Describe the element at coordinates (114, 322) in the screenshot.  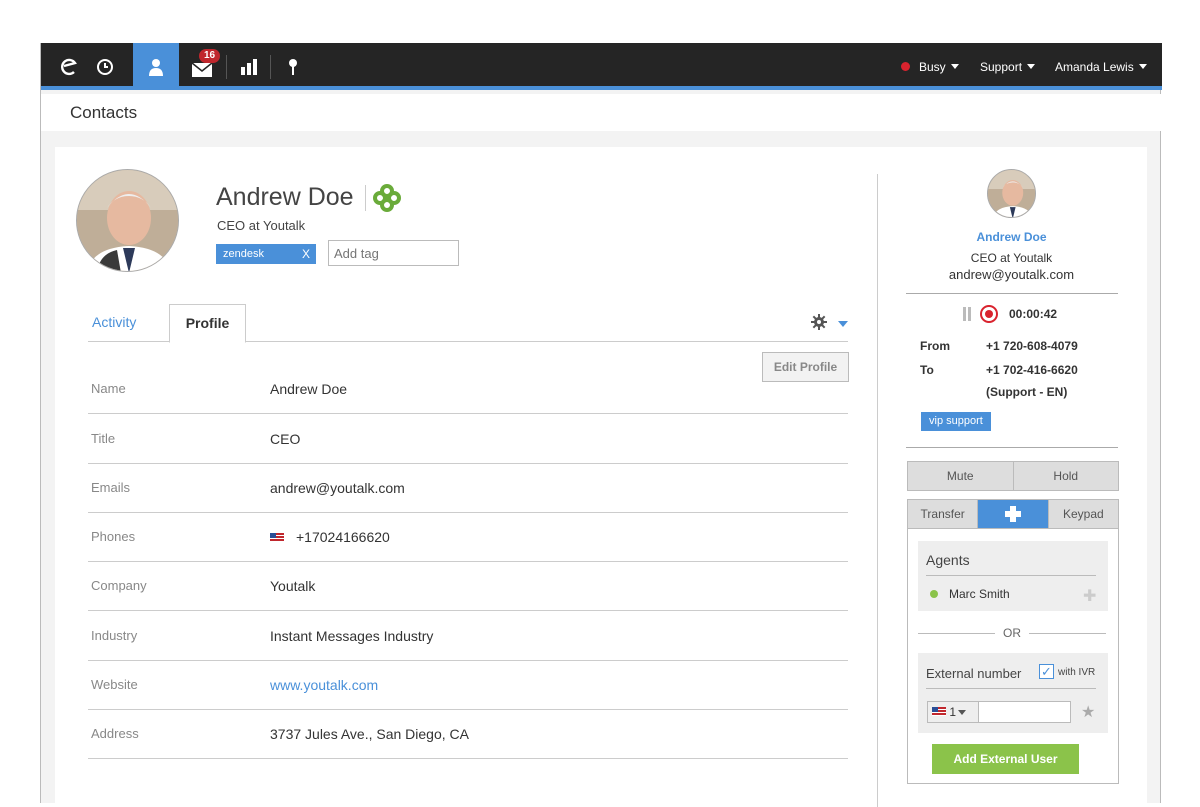
I see `tab-activity: Activity` at that location.